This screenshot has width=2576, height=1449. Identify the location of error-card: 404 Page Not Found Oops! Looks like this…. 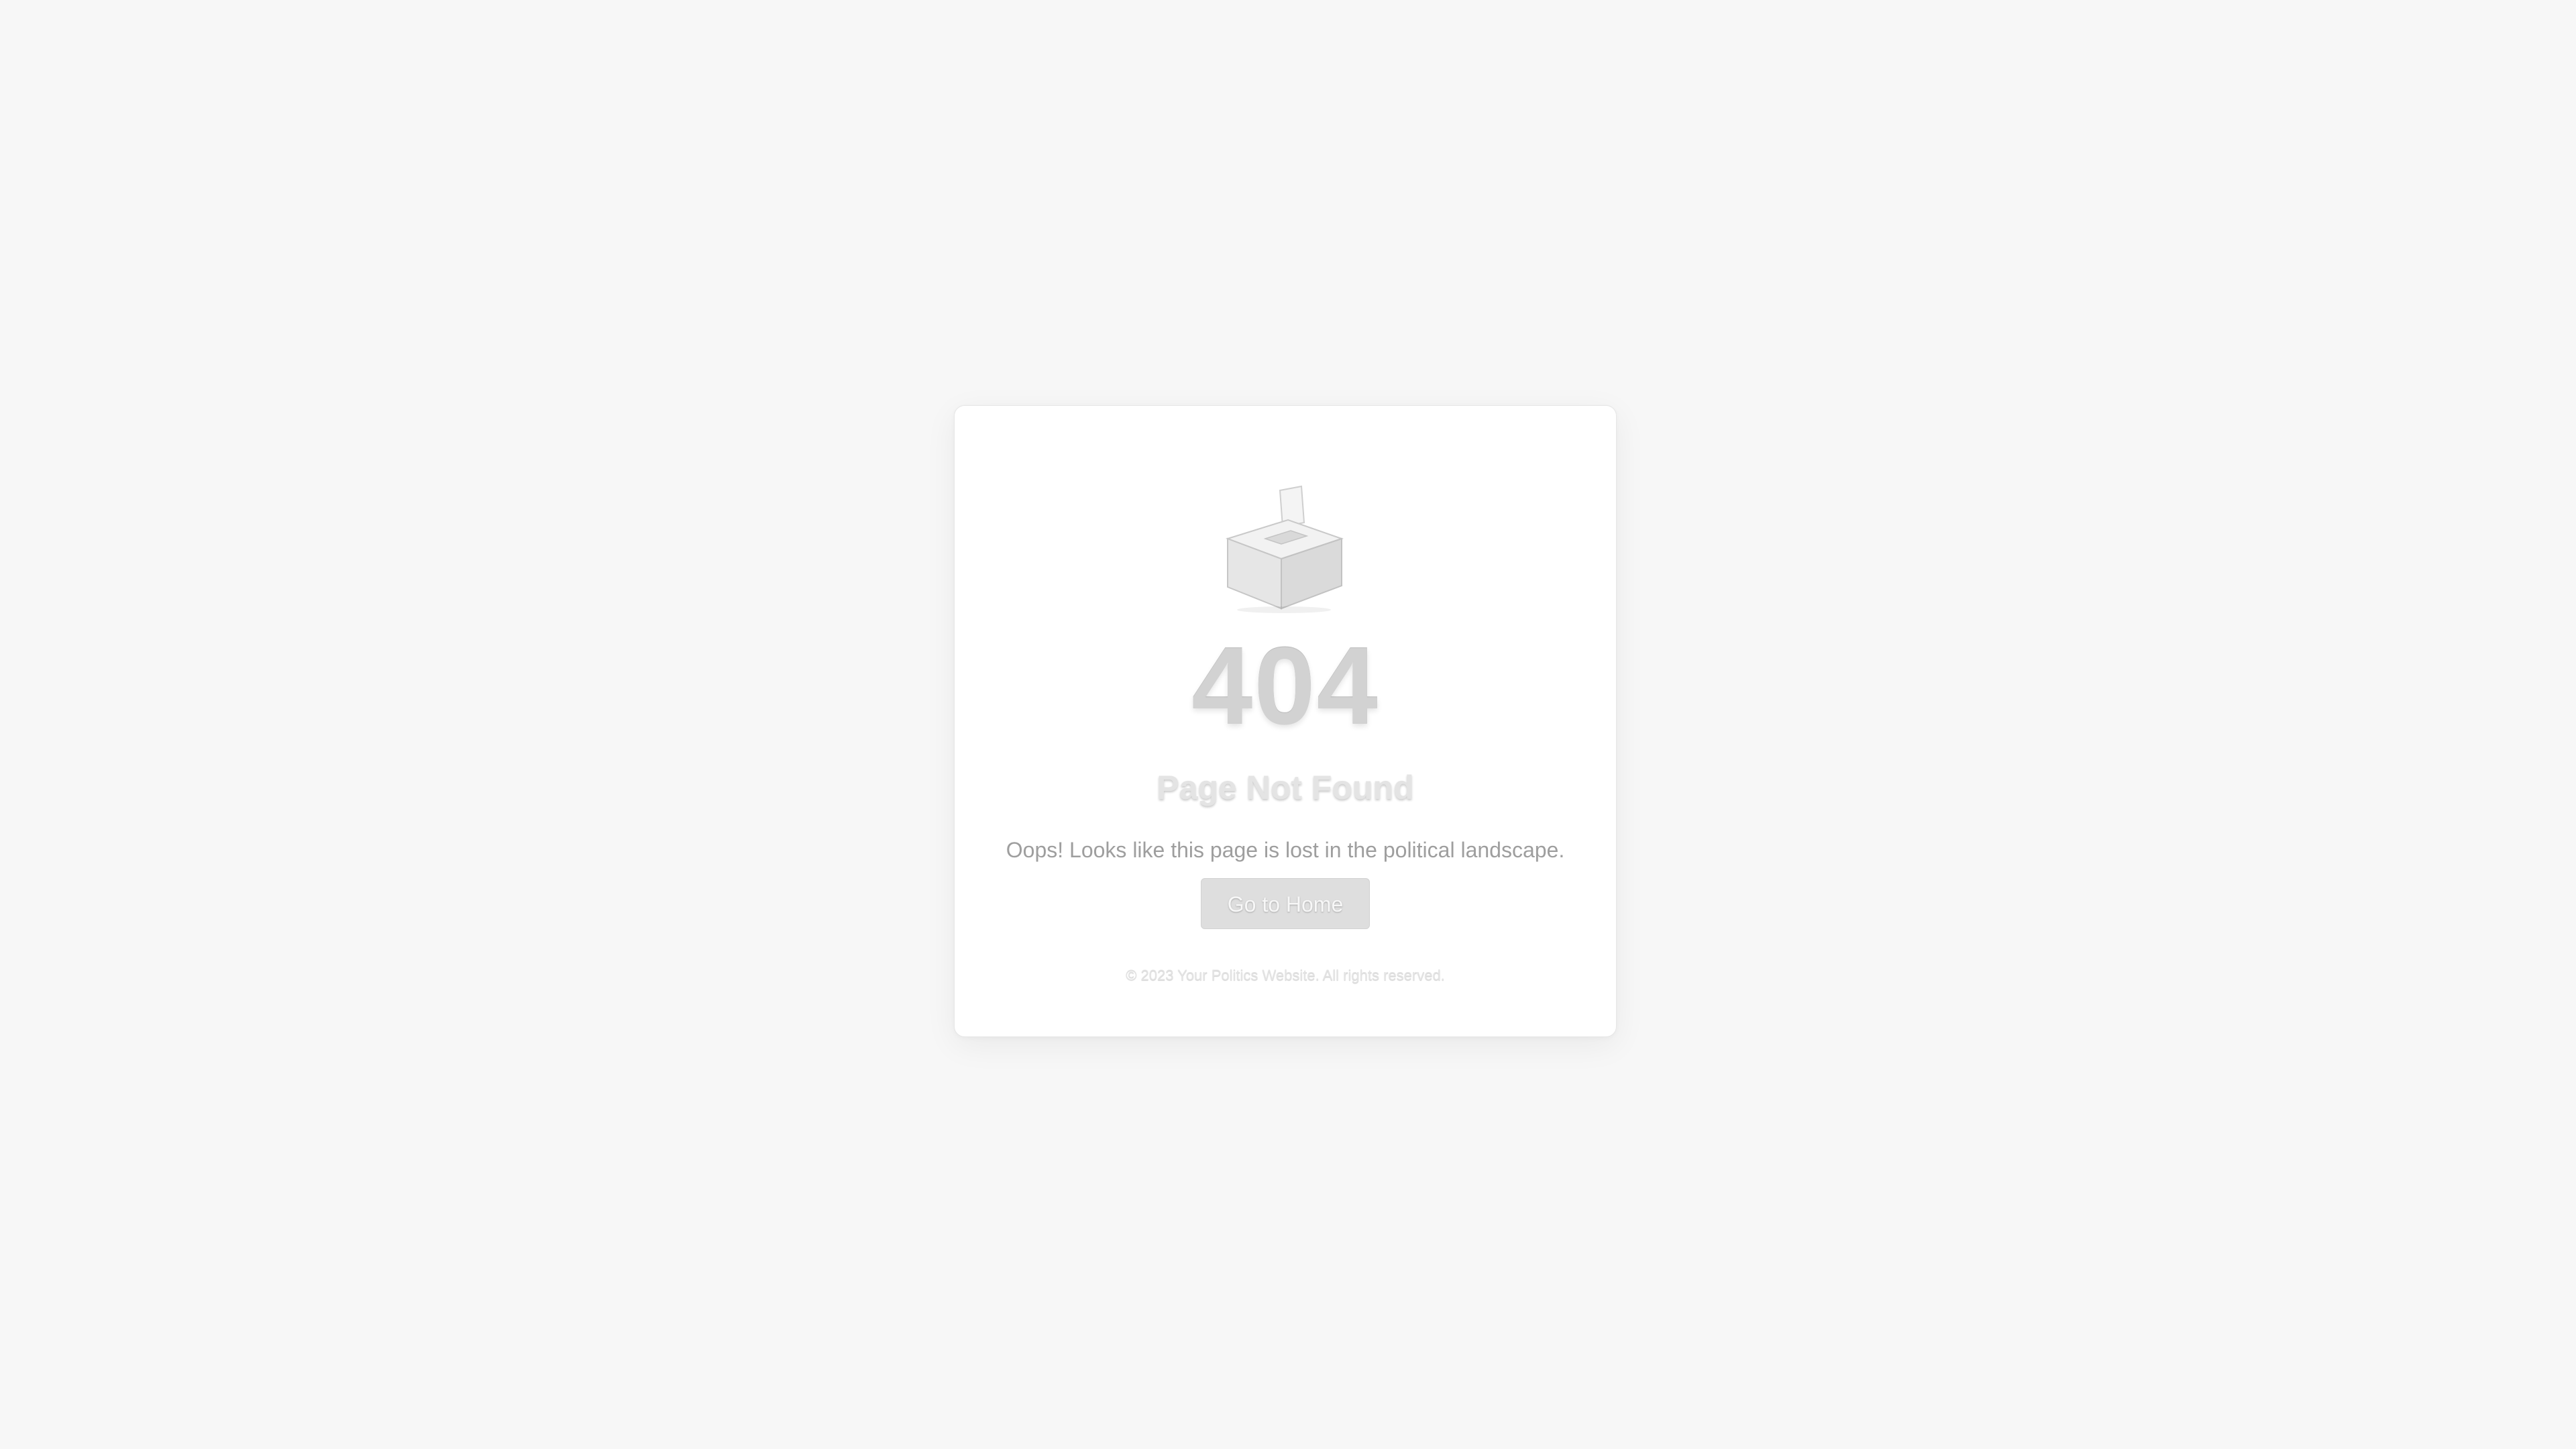
(1285, 721).